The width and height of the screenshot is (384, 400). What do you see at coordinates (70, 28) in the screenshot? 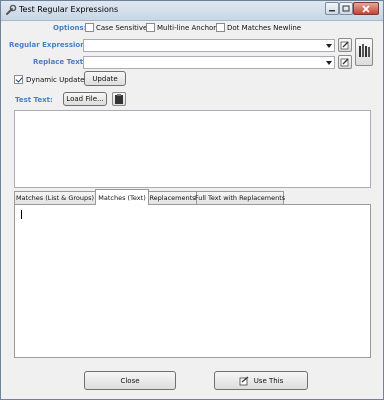
I see `options-label: Options:` at bounding box center [70, 28].